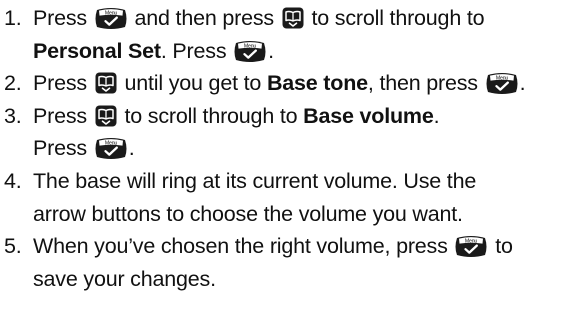  I want to click on step-text-segment: and then press, so click(204, 18).